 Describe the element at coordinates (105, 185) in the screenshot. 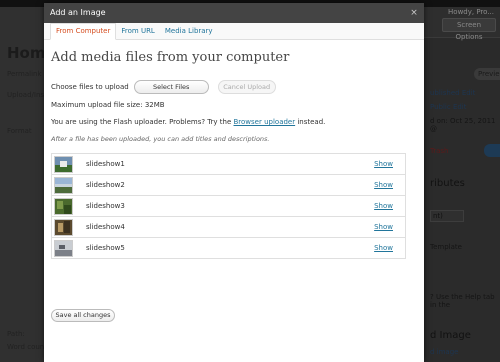

I see `file-name: slideshow2` at that location.